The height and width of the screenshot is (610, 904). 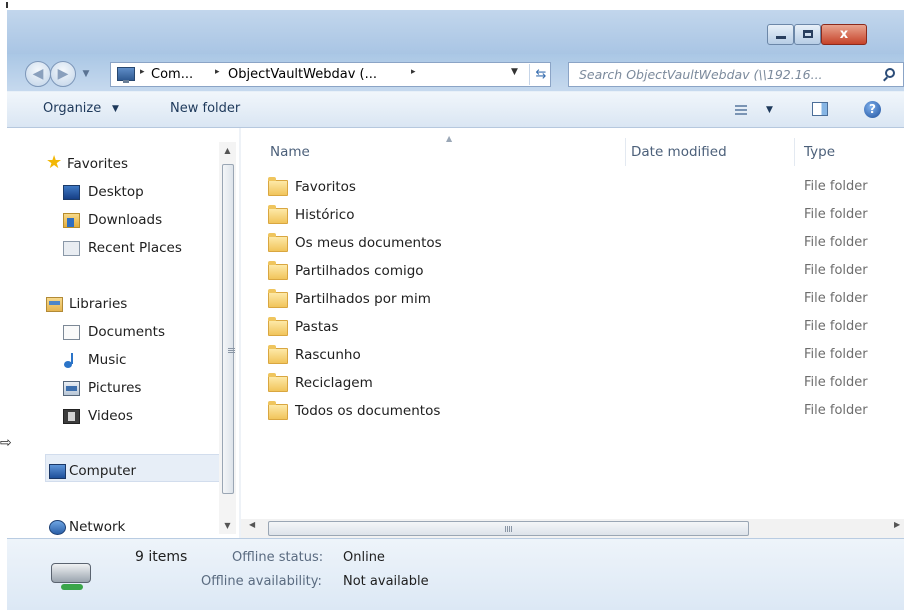 I want to click on scrollbar-grip, so click(x=509, y=529).